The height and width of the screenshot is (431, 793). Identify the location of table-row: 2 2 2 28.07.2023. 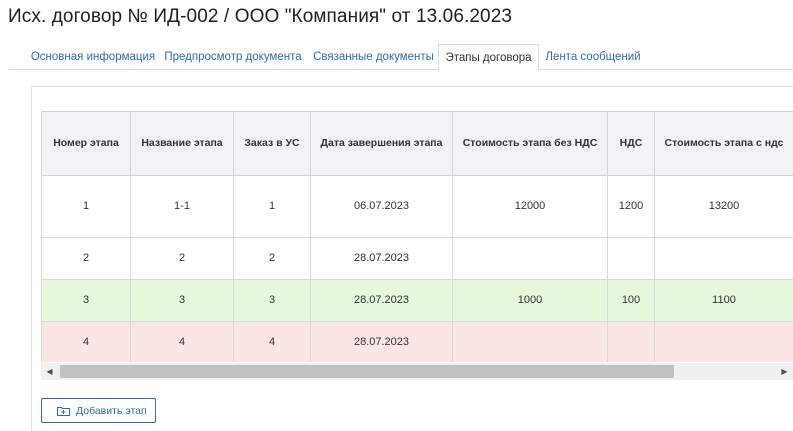
(417, 258).